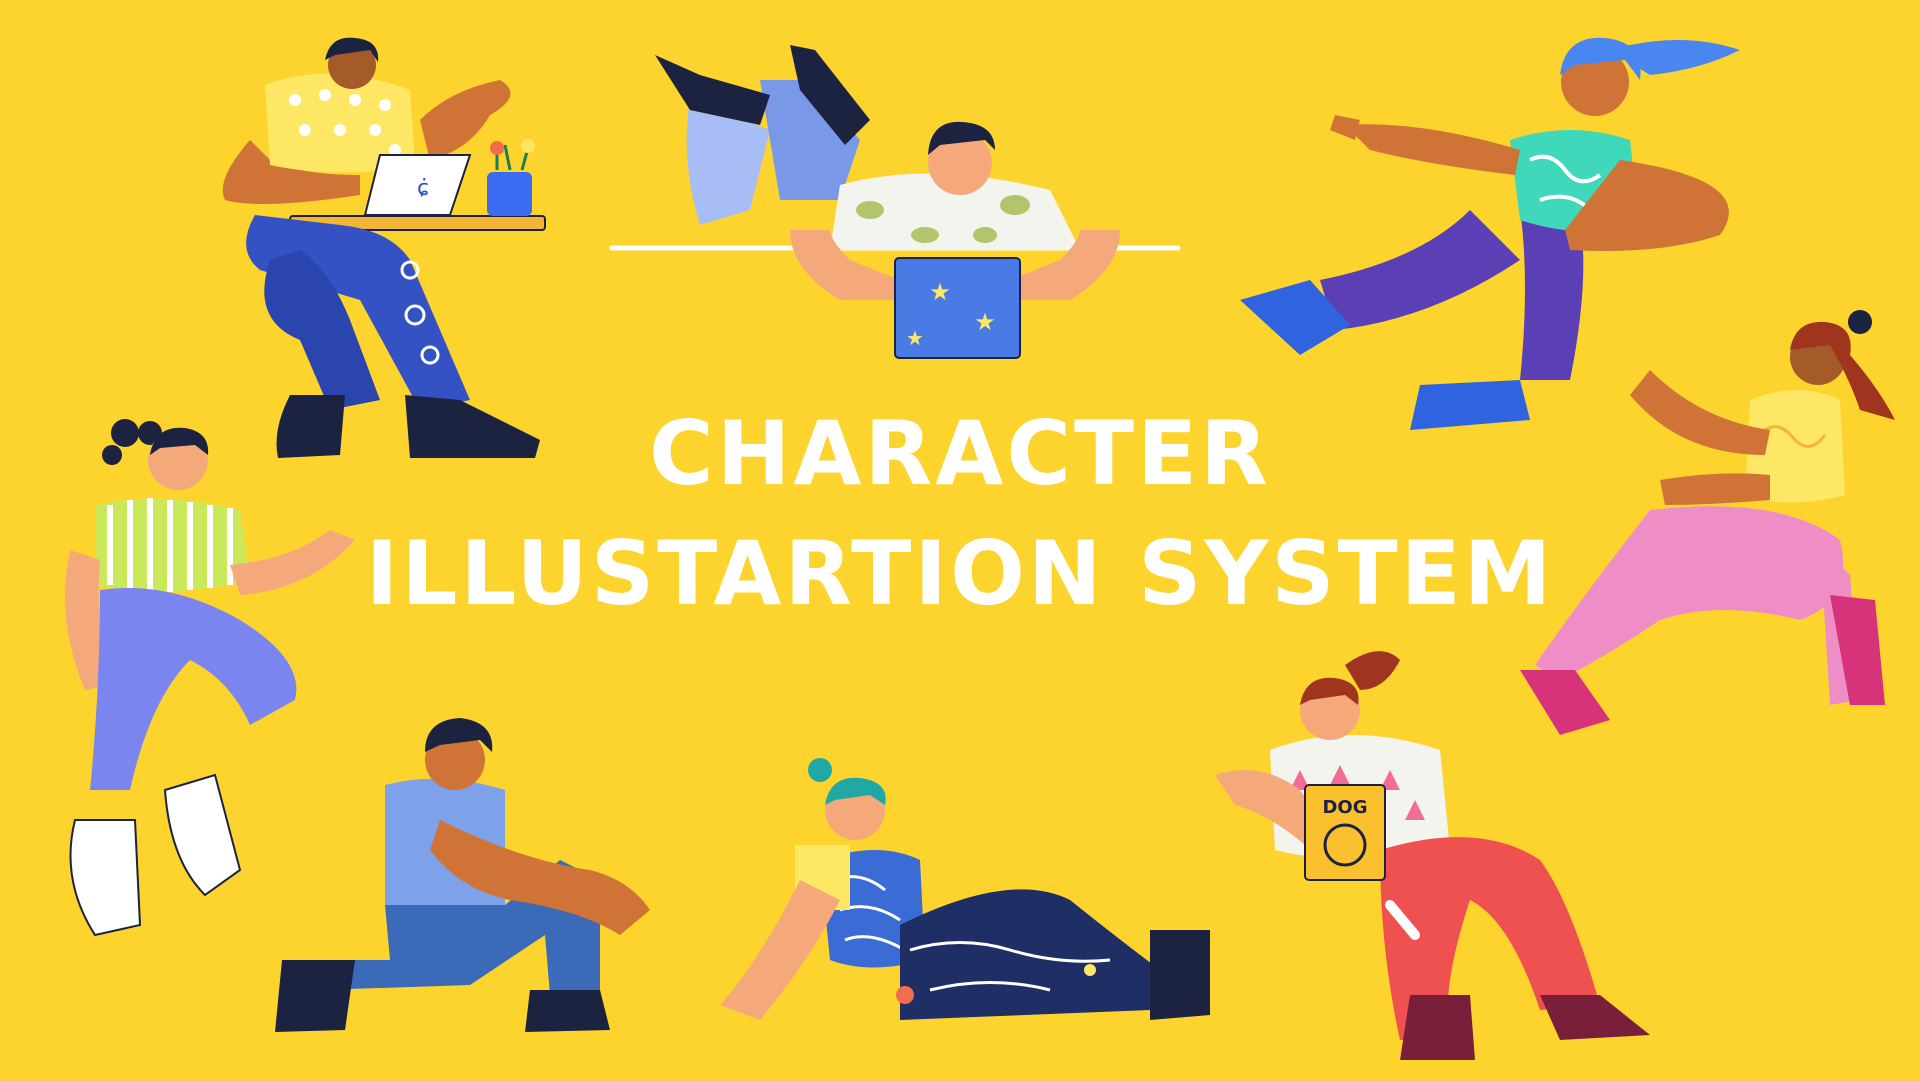 The height and width of the screenshot is (1081, 1920). I want to click on title-line-1: CHARACTER, so click(960, 453).